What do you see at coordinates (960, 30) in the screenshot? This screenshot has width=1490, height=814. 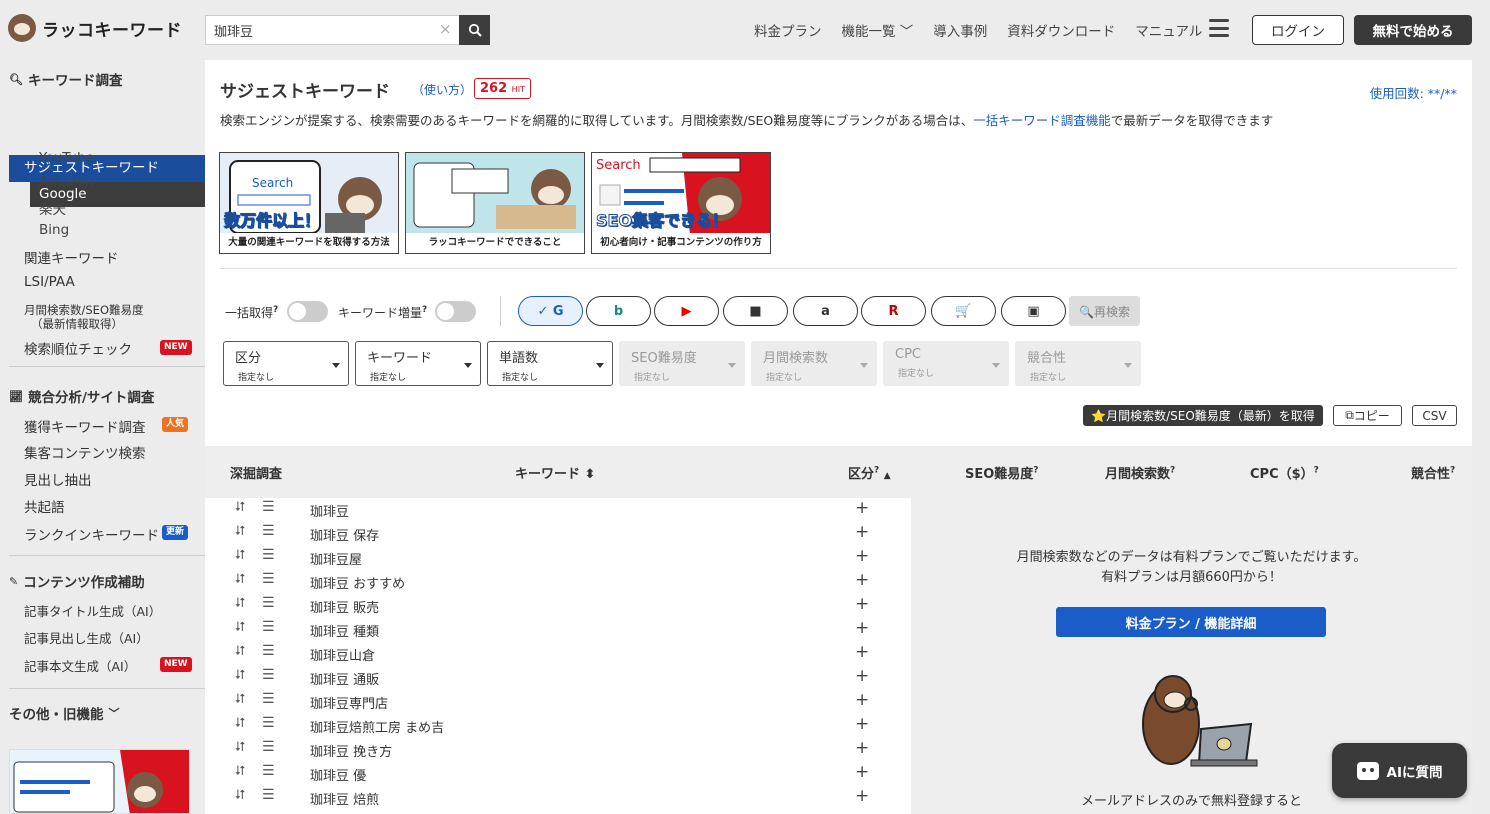 I see `nav-cases: 導入事例` at bounding box center [960, 30].